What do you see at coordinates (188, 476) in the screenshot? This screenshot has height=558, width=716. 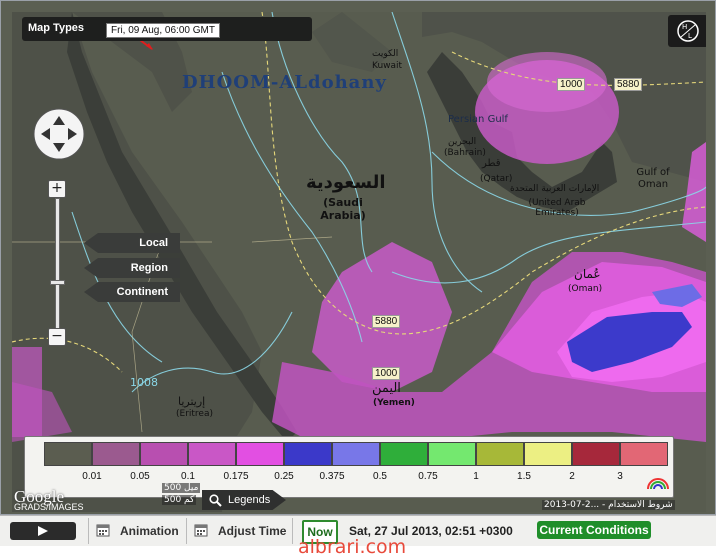 I see `legend-tick: 0.1` at bounding box center [188, 476].